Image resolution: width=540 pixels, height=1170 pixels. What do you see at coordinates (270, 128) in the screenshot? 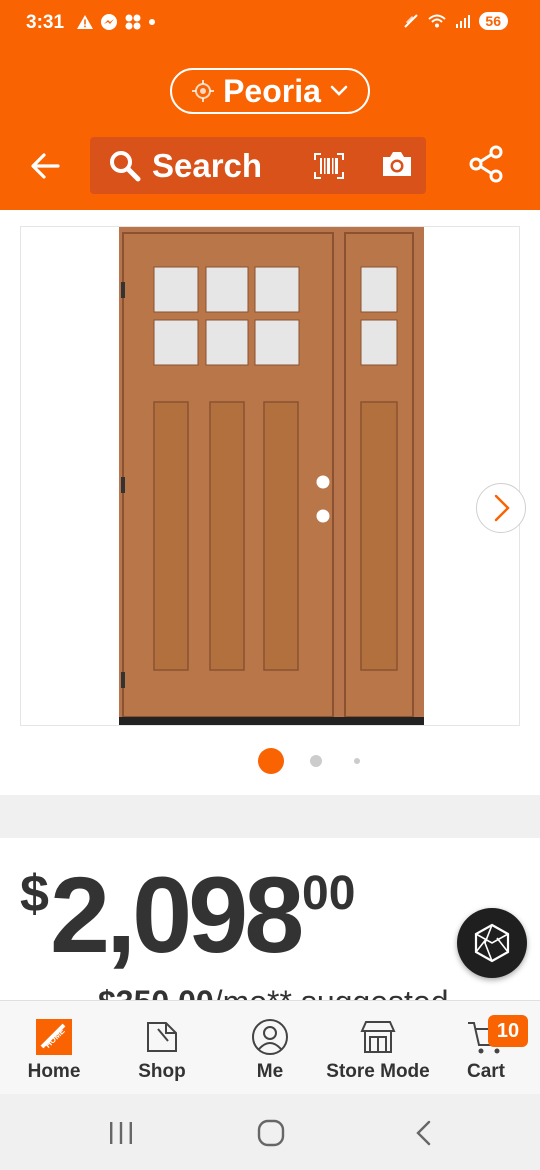
I see `app-header: Peoria Search` at bounding box center [270, 128].